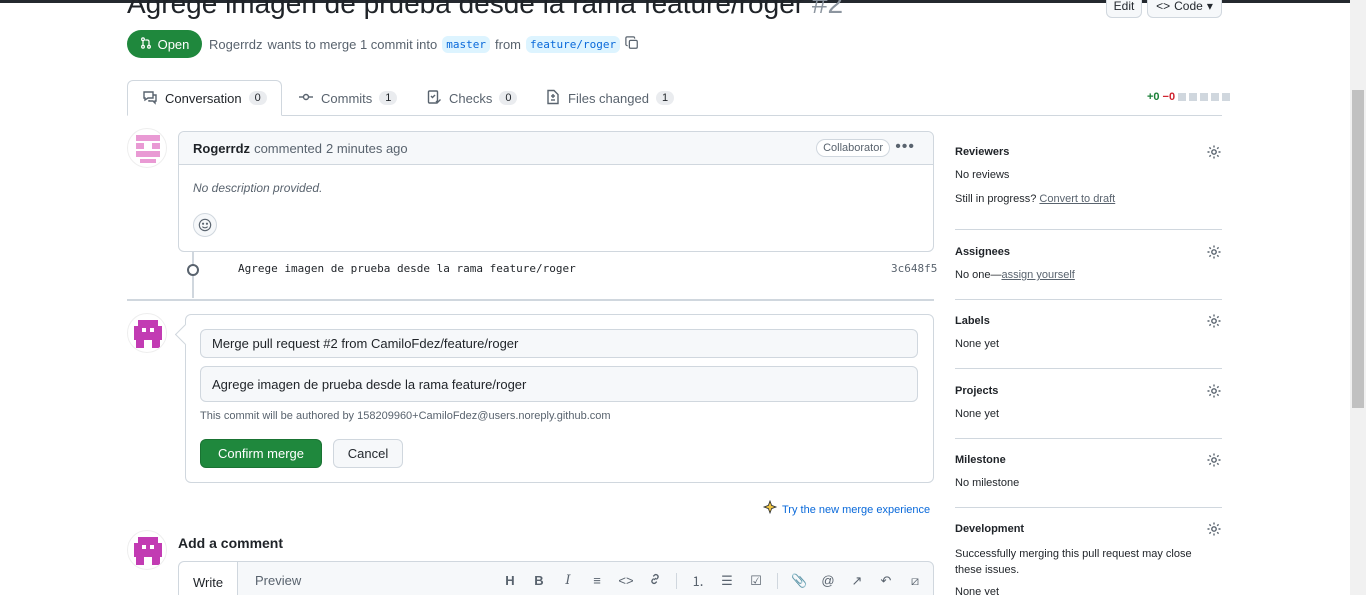 The width and height of the screenshot is (1366, 595). I want to click on paperclip-icon: 📎, so click(799, 581).